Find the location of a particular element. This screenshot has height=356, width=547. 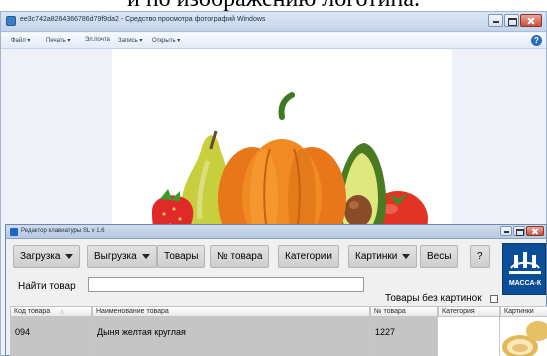

logo-text: МАССА-К is located at coordinates (525, 283).